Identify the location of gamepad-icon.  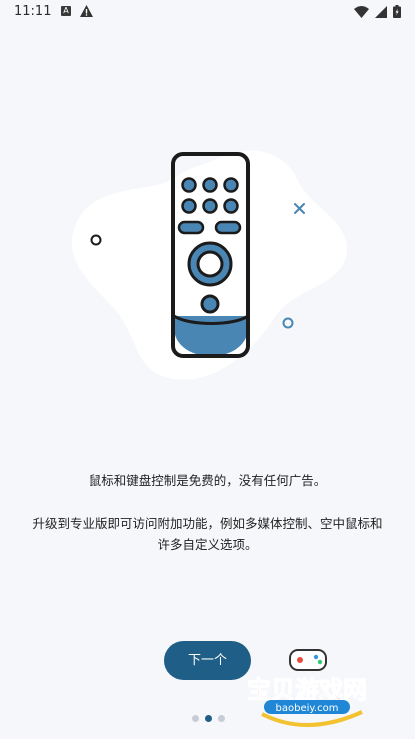
(308, 660).